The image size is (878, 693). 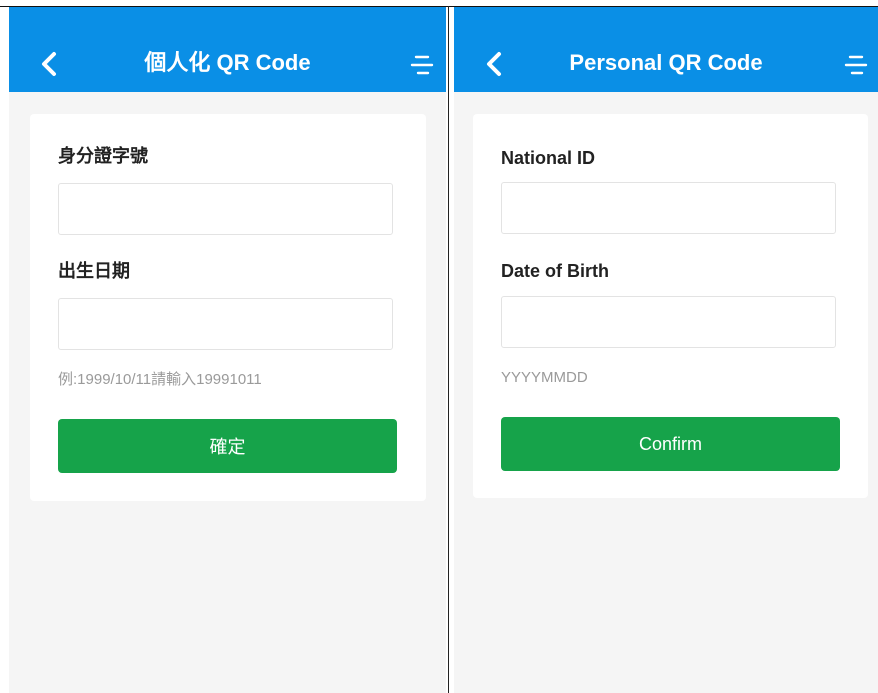 I want to click on national-id-label: National ID, so click(x=548, y=158).